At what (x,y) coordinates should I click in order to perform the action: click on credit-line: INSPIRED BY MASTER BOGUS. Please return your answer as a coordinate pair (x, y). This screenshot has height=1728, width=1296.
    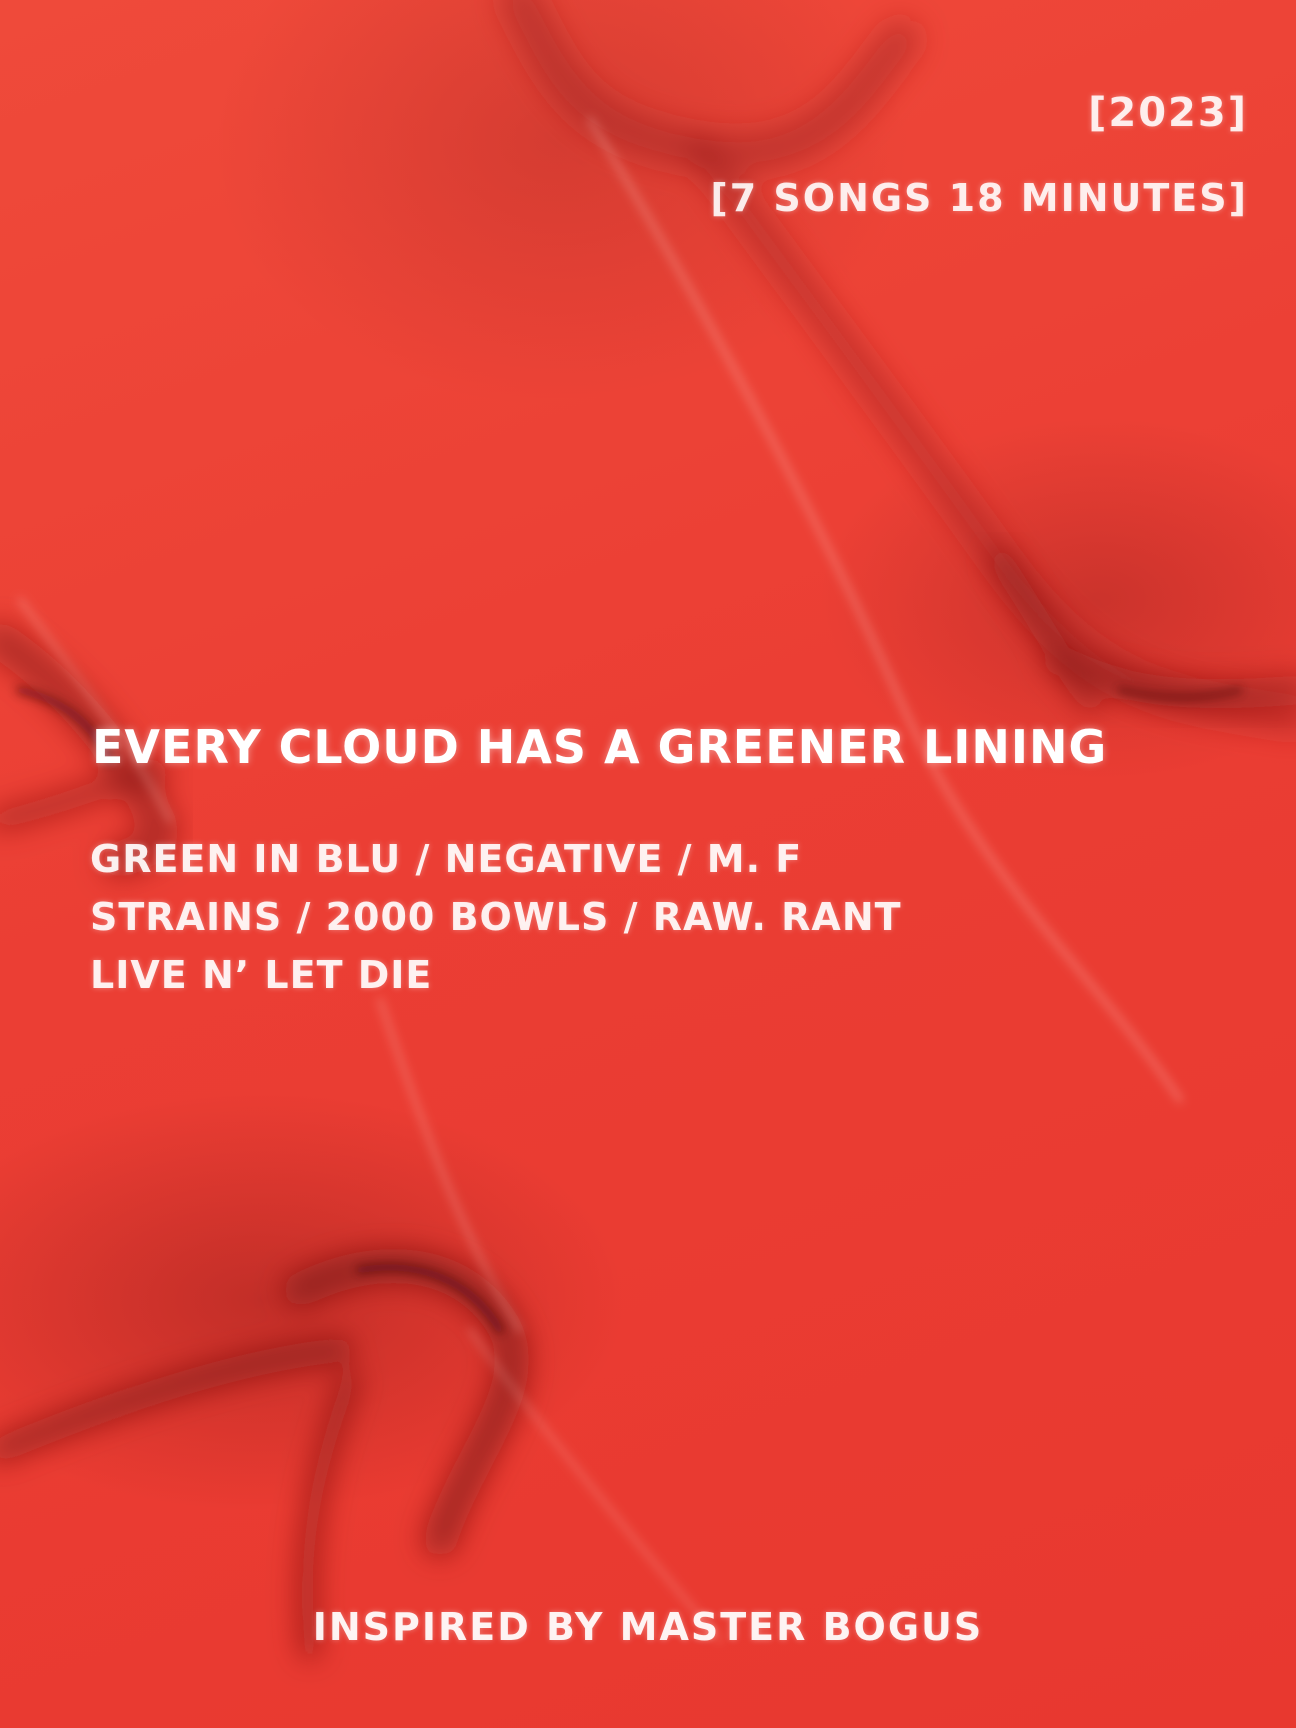
    Looking at the image, I should click on (648, 1627).